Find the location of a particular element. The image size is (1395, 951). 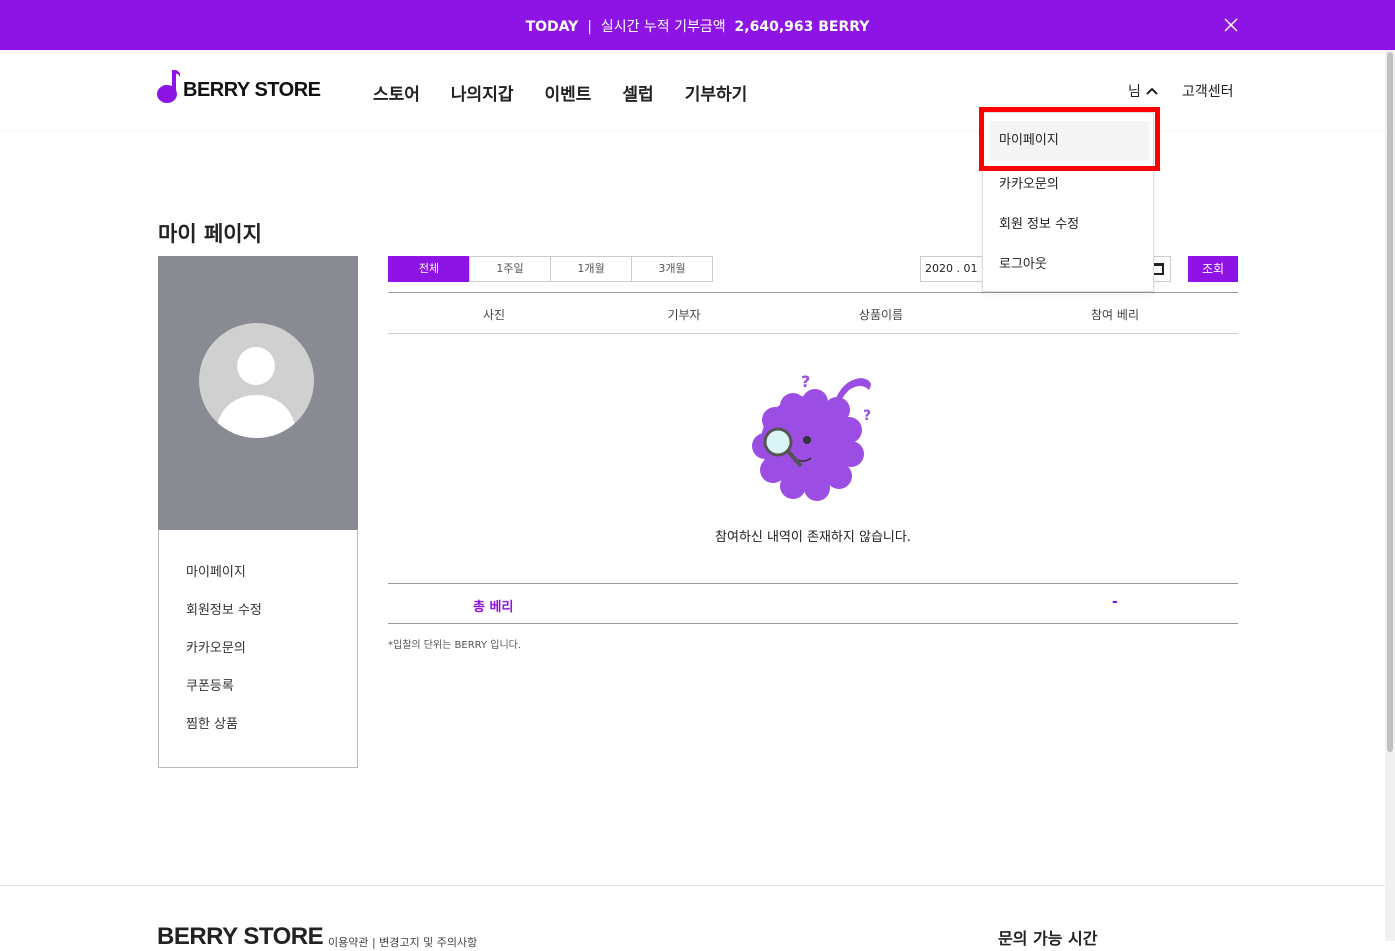

period-filter: 전체 1주일 1개월 3개월 is located at coordinates (550, 269).